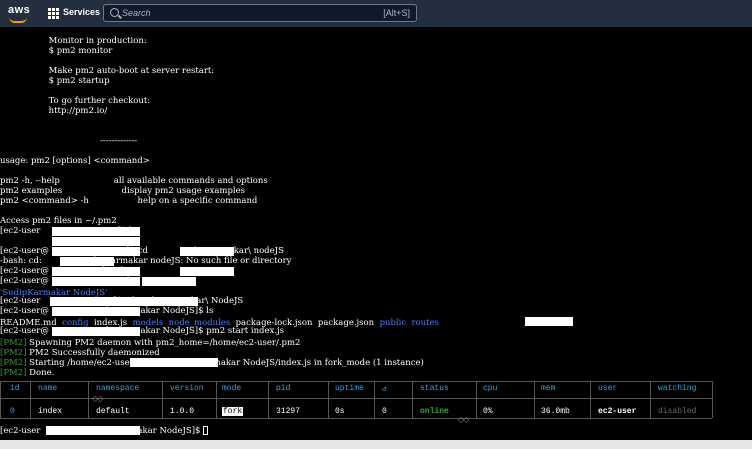 Image resolution: width=752 pixels, height=449 pixels. What do you see at coordinates (75, 161) in the screenshot?
I see `terminal-line: usage: pm2 [options] <command>` at bounding box center [75, 161].